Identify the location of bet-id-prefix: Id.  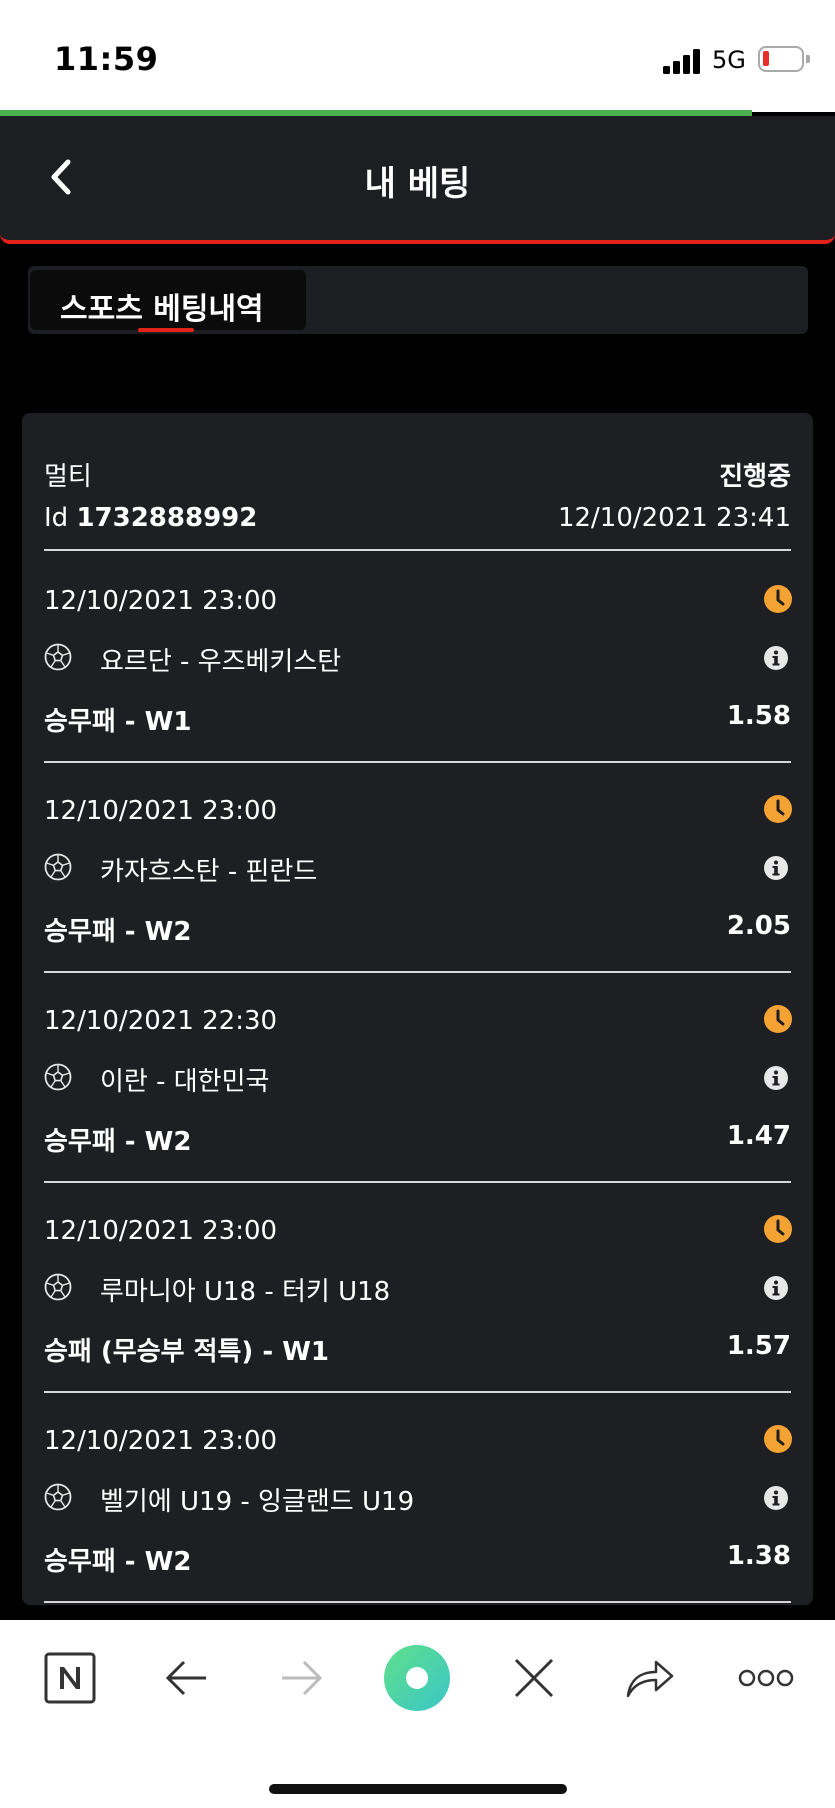
(56, 518).